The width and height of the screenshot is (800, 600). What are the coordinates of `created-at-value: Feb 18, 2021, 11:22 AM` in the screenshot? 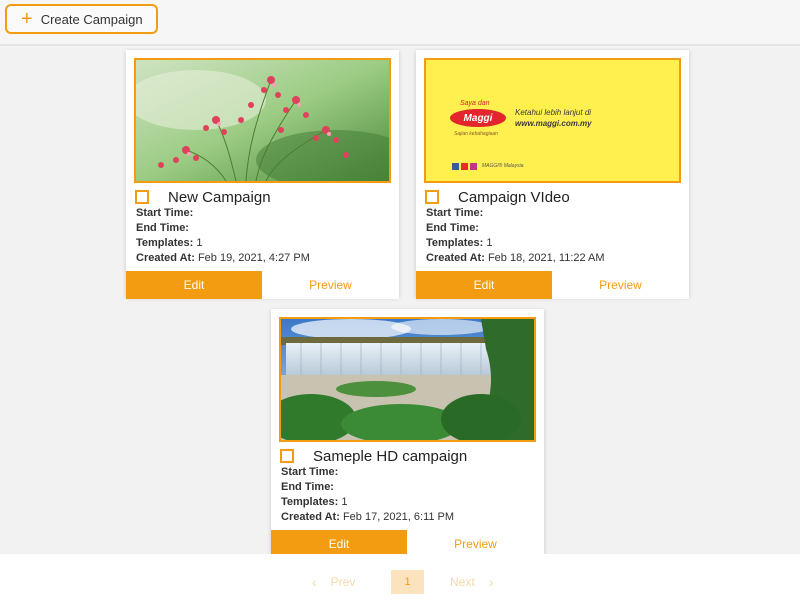 It's located at (546, 258).